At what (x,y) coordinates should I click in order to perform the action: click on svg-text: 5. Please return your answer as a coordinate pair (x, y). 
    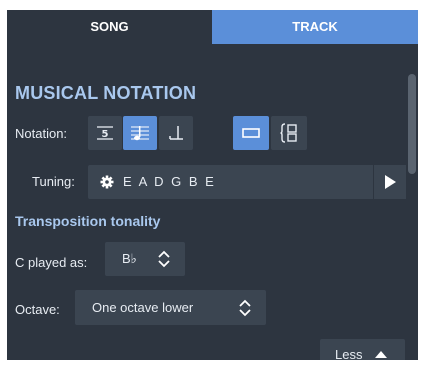
    Looking at the image, I should click on (105, 134).